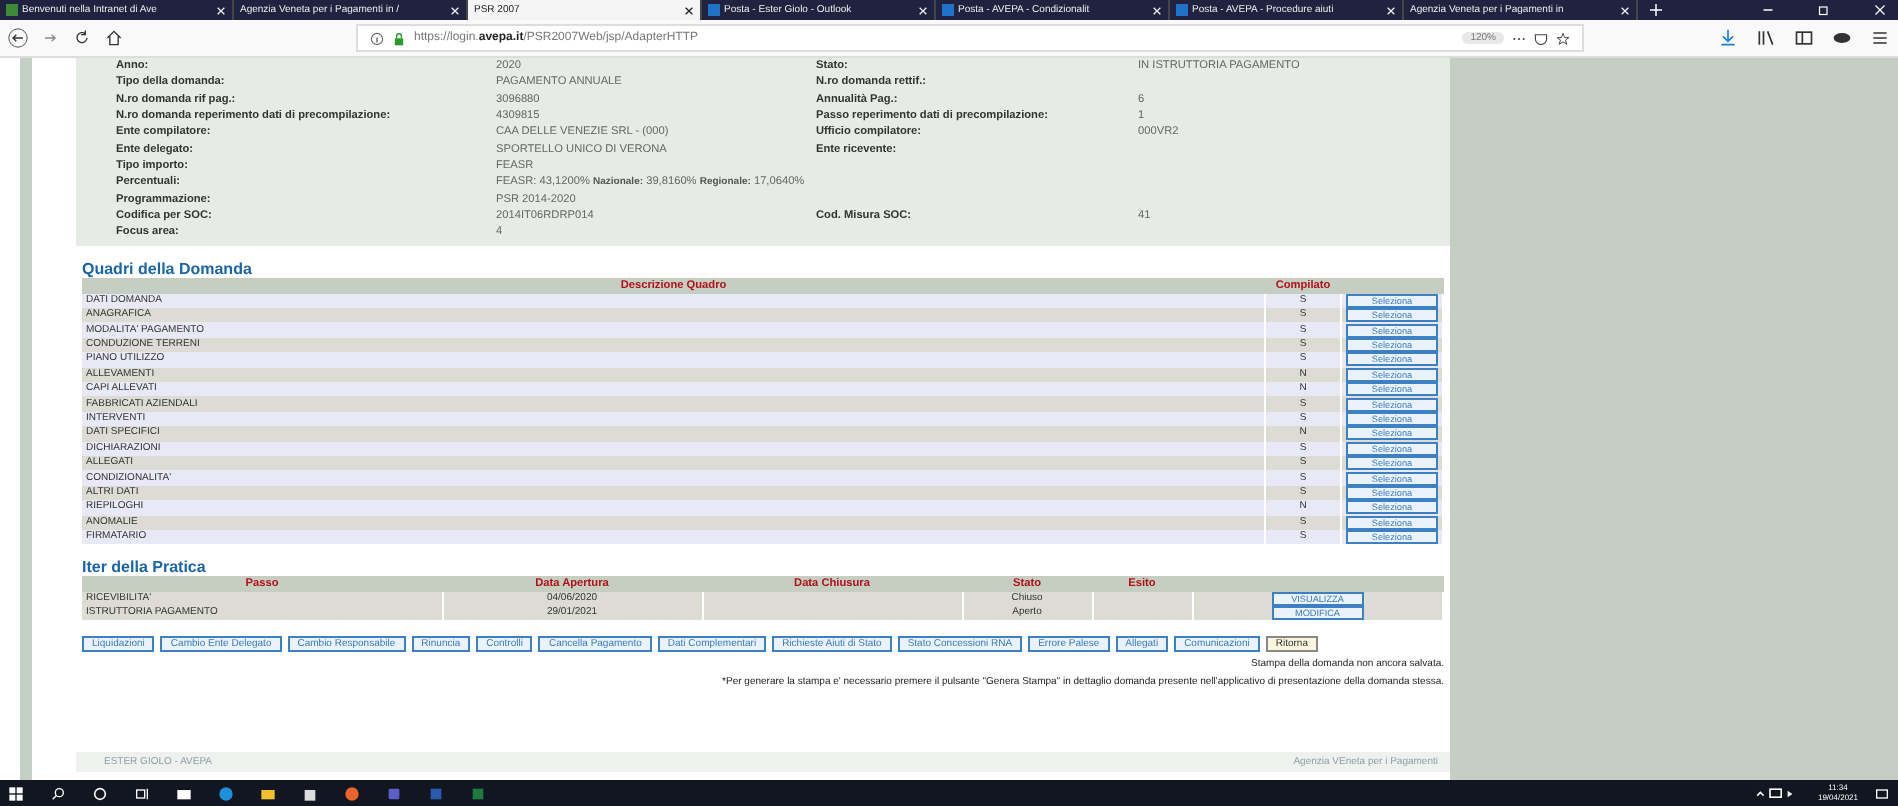  I want to click on notification-icon, so click(1882, 793).